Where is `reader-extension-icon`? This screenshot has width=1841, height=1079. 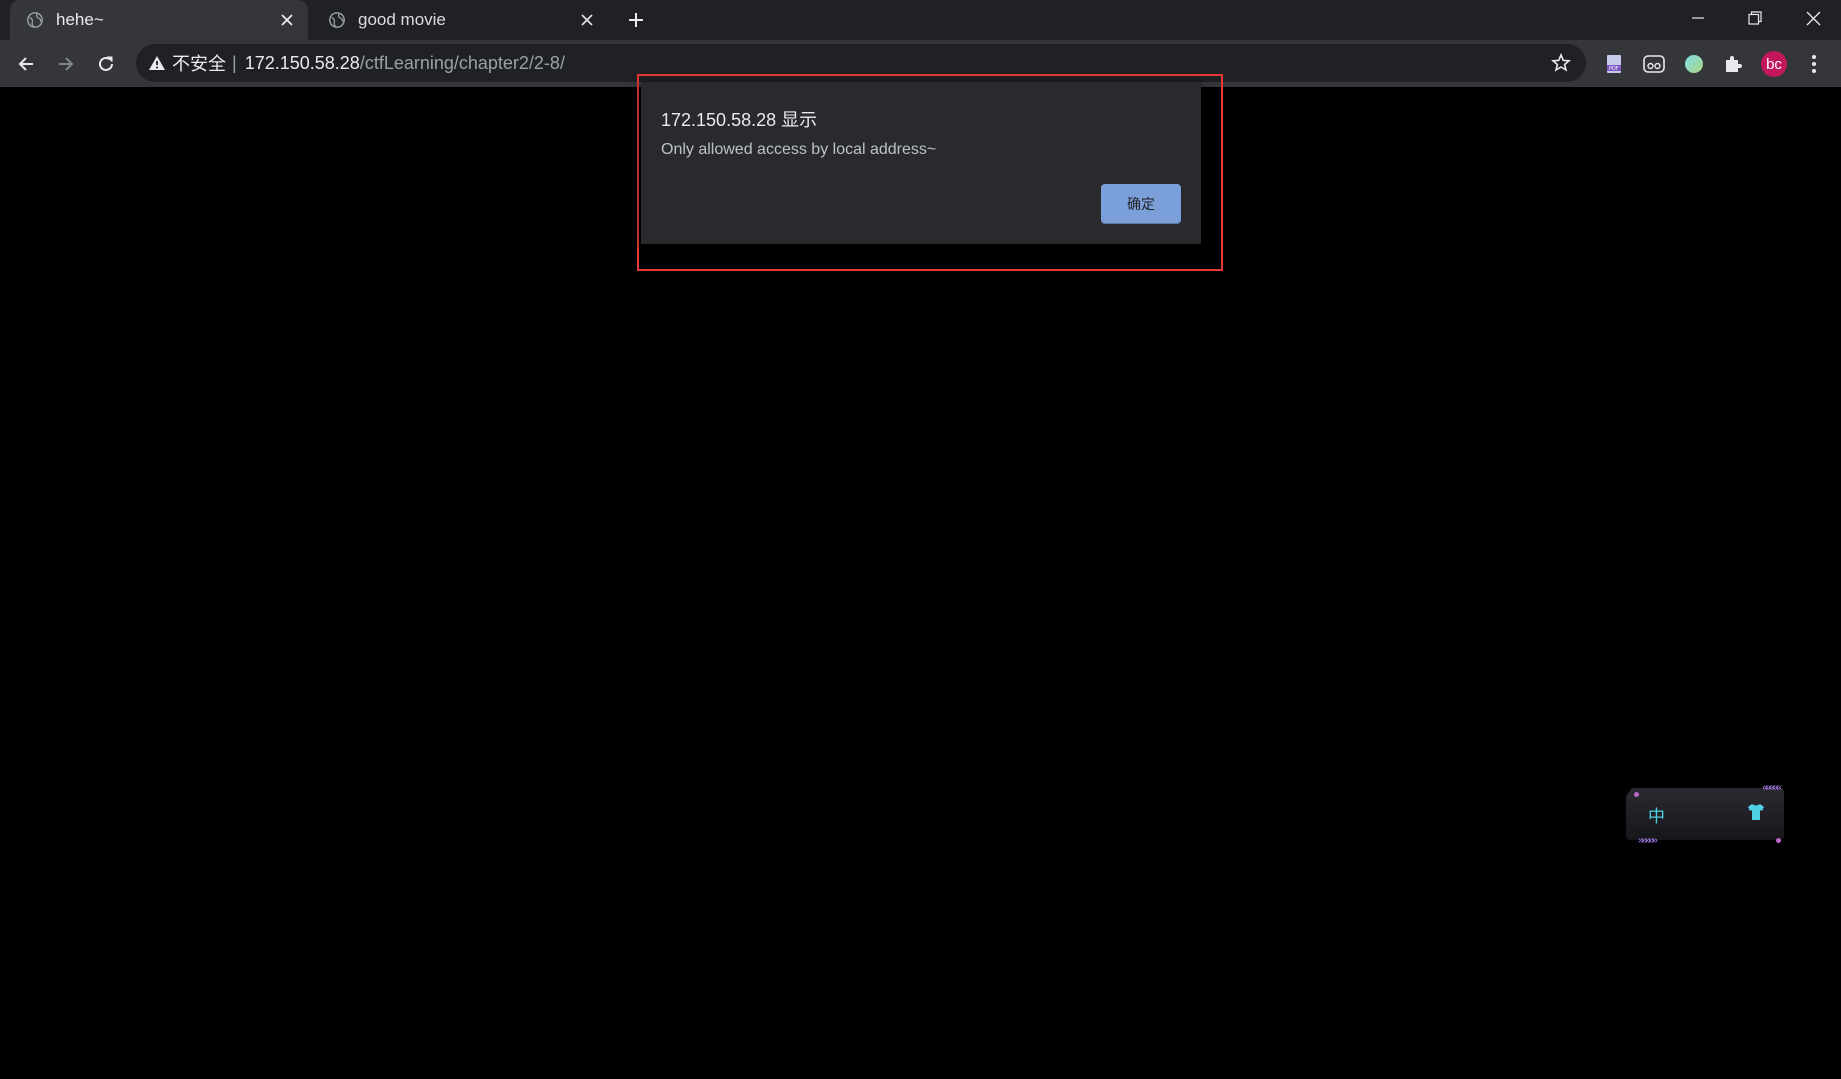
reader-extension-icon is located at coordinates (1654, 64).